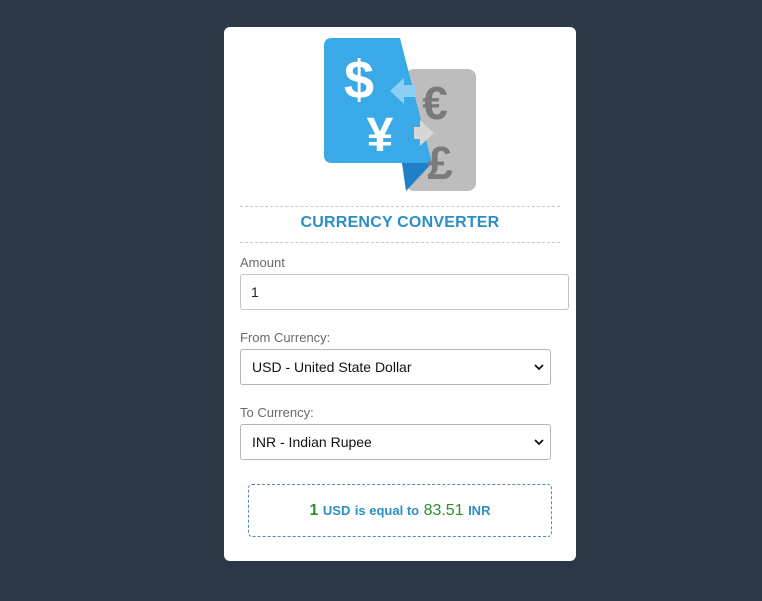 The height and width of the screenshot is (601, 762). I want to click on result-from-code: USD, so click(336, 510).